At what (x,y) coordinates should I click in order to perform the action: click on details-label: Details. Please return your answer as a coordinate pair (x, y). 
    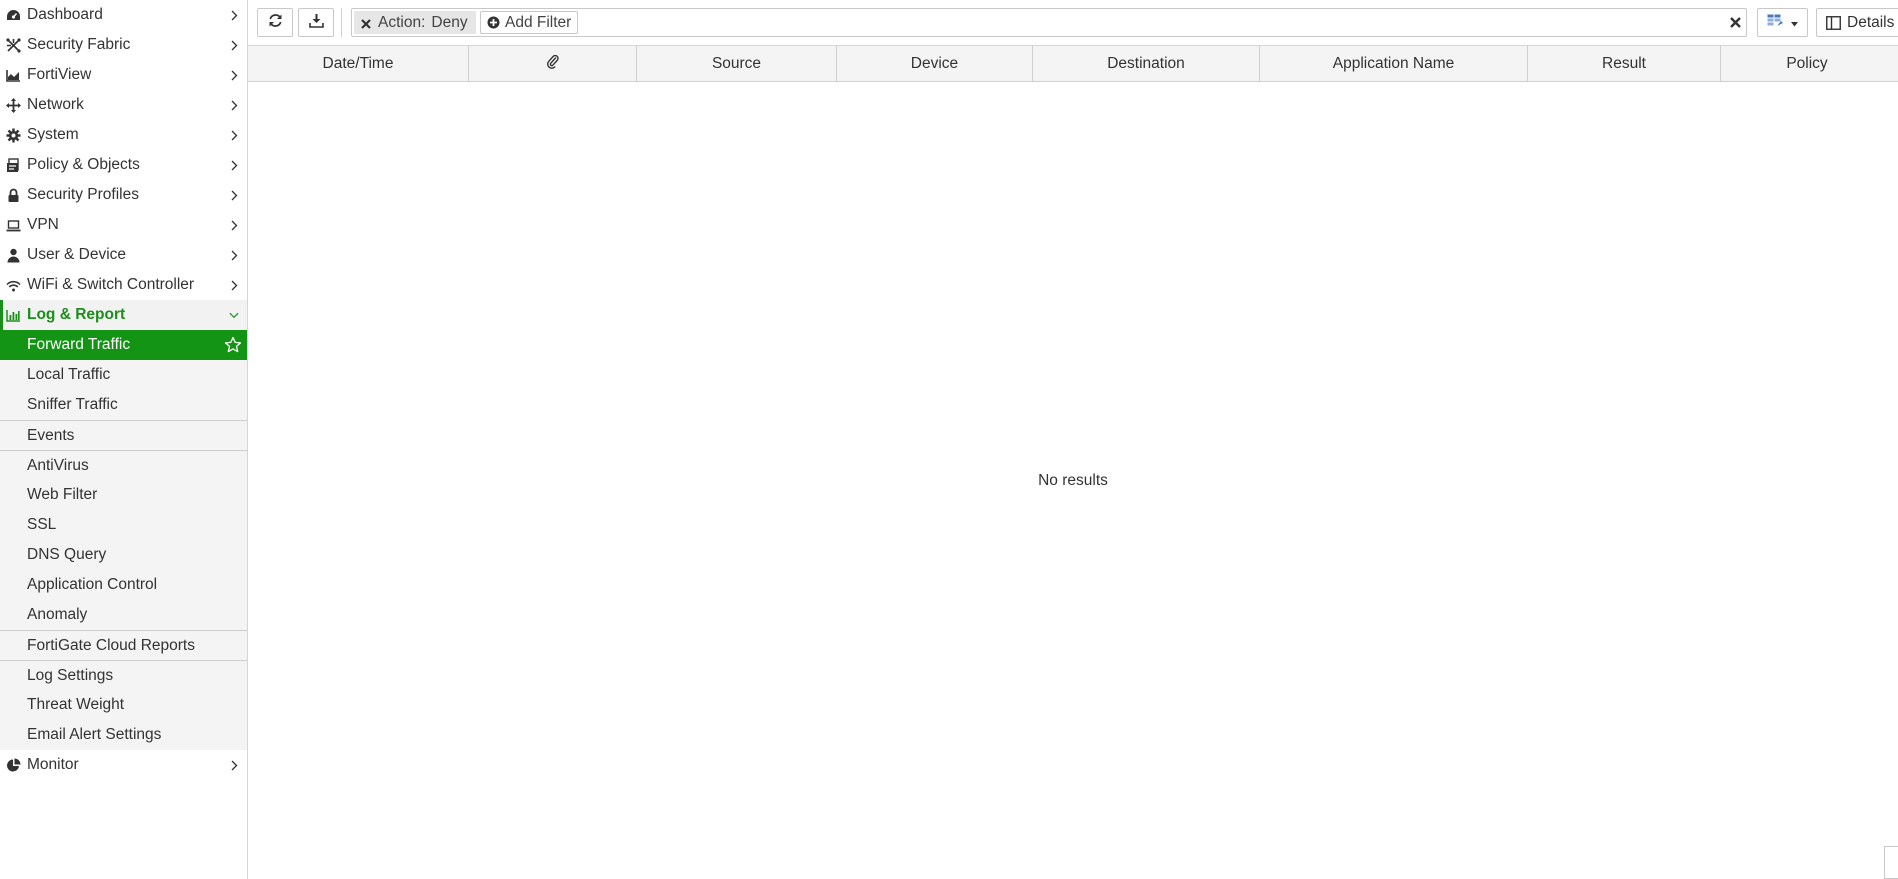
    Looking at the image, I should click on (1871, 22).